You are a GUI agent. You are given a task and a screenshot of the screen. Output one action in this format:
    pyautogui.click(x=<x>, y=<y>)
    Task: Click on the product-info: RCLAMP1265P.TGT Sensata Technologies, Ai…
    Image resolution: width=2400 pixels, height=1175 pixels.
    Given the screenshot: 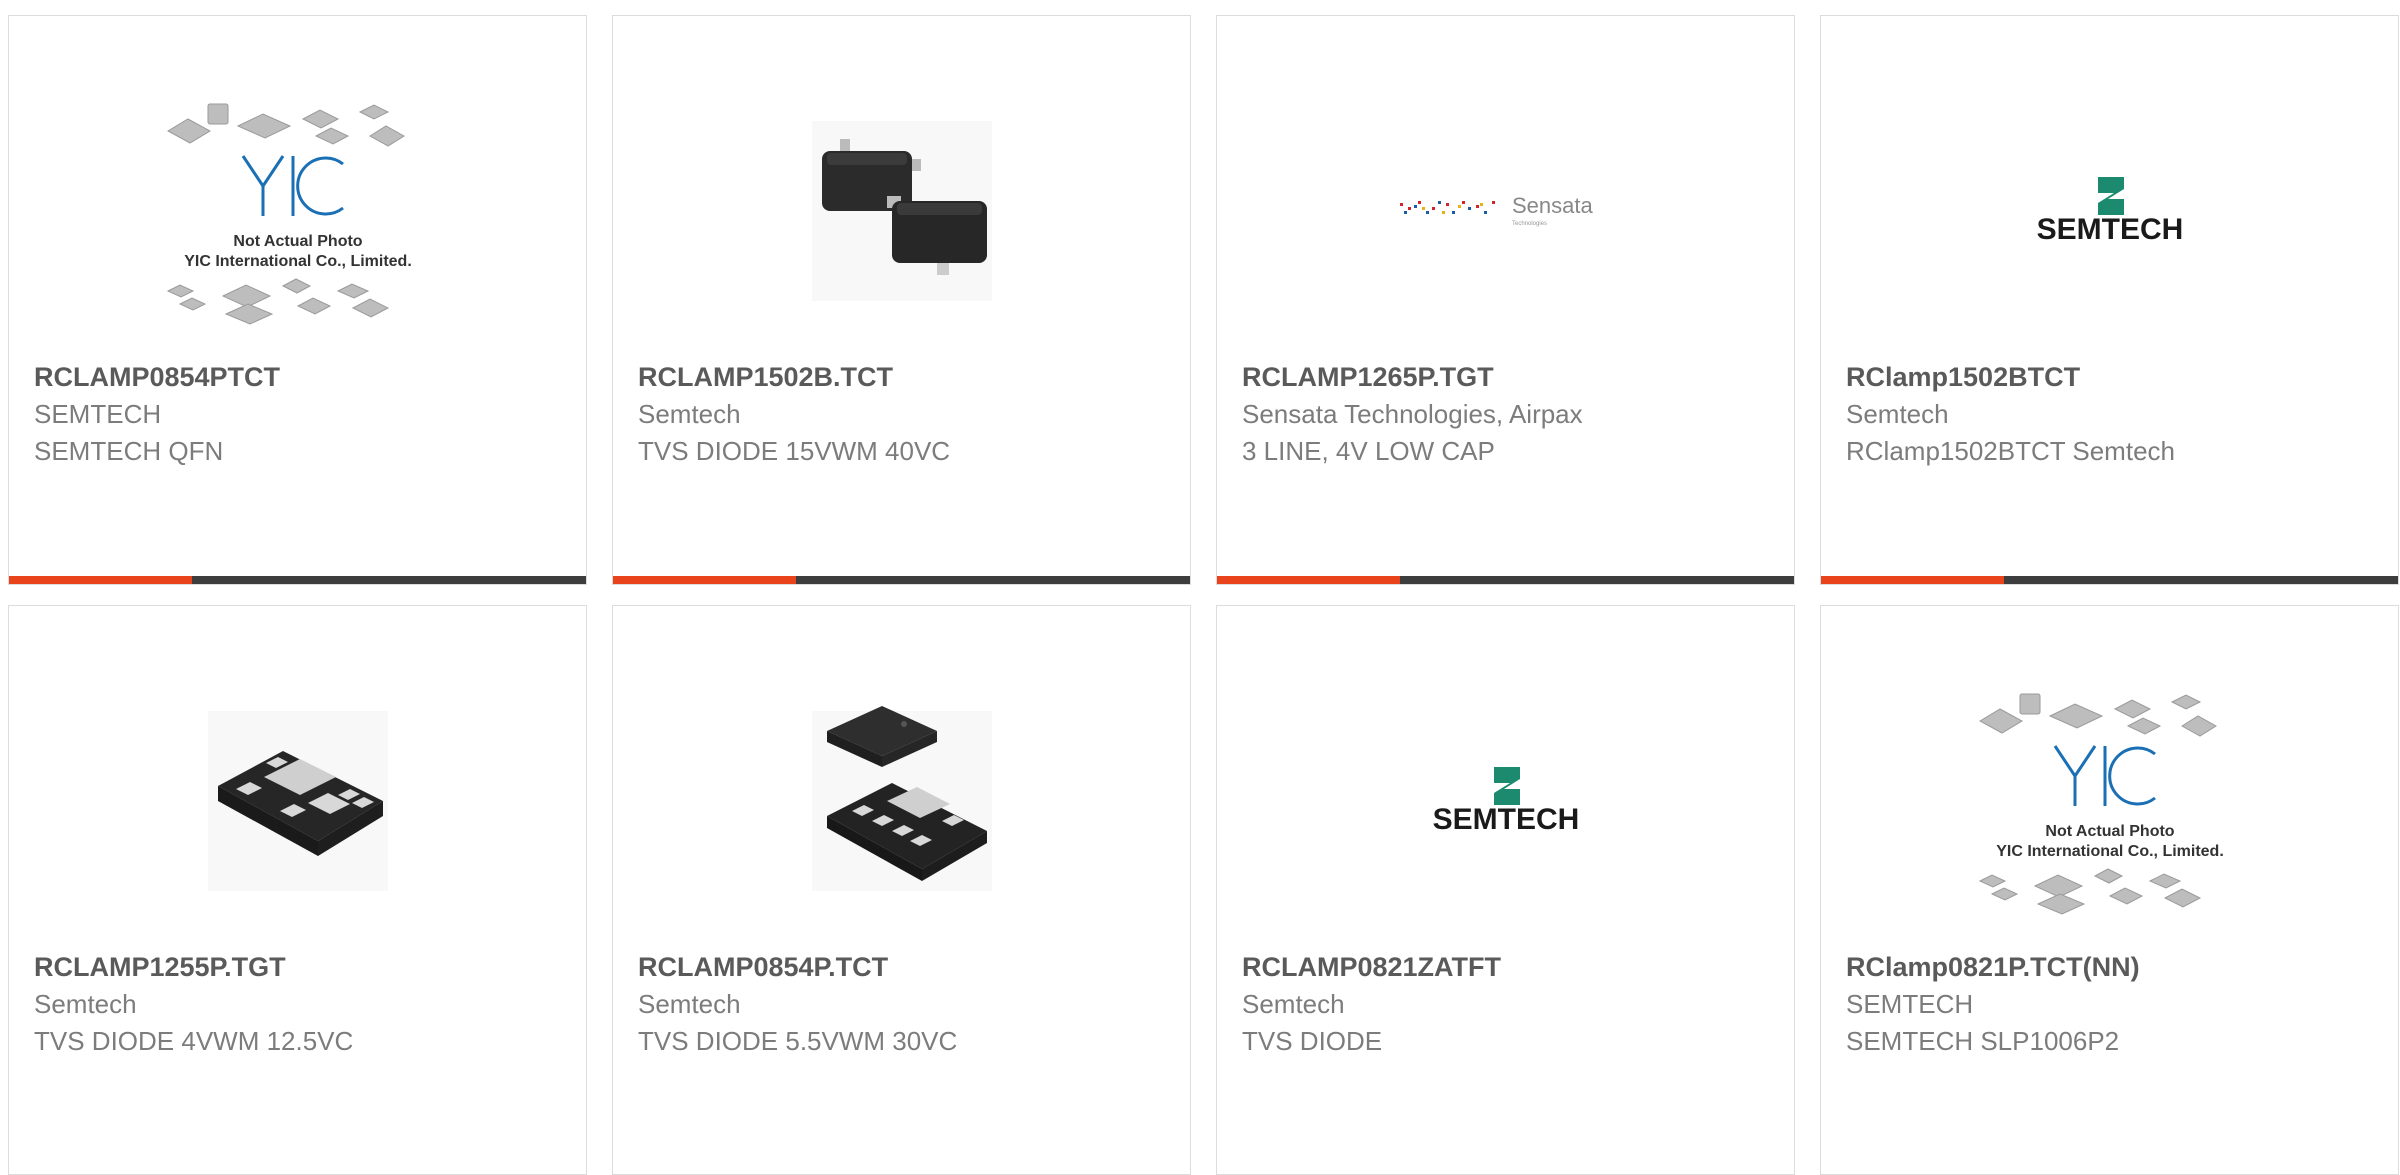 What is the action you would take?
    pyautogui.click(x=1510, y=414)
    